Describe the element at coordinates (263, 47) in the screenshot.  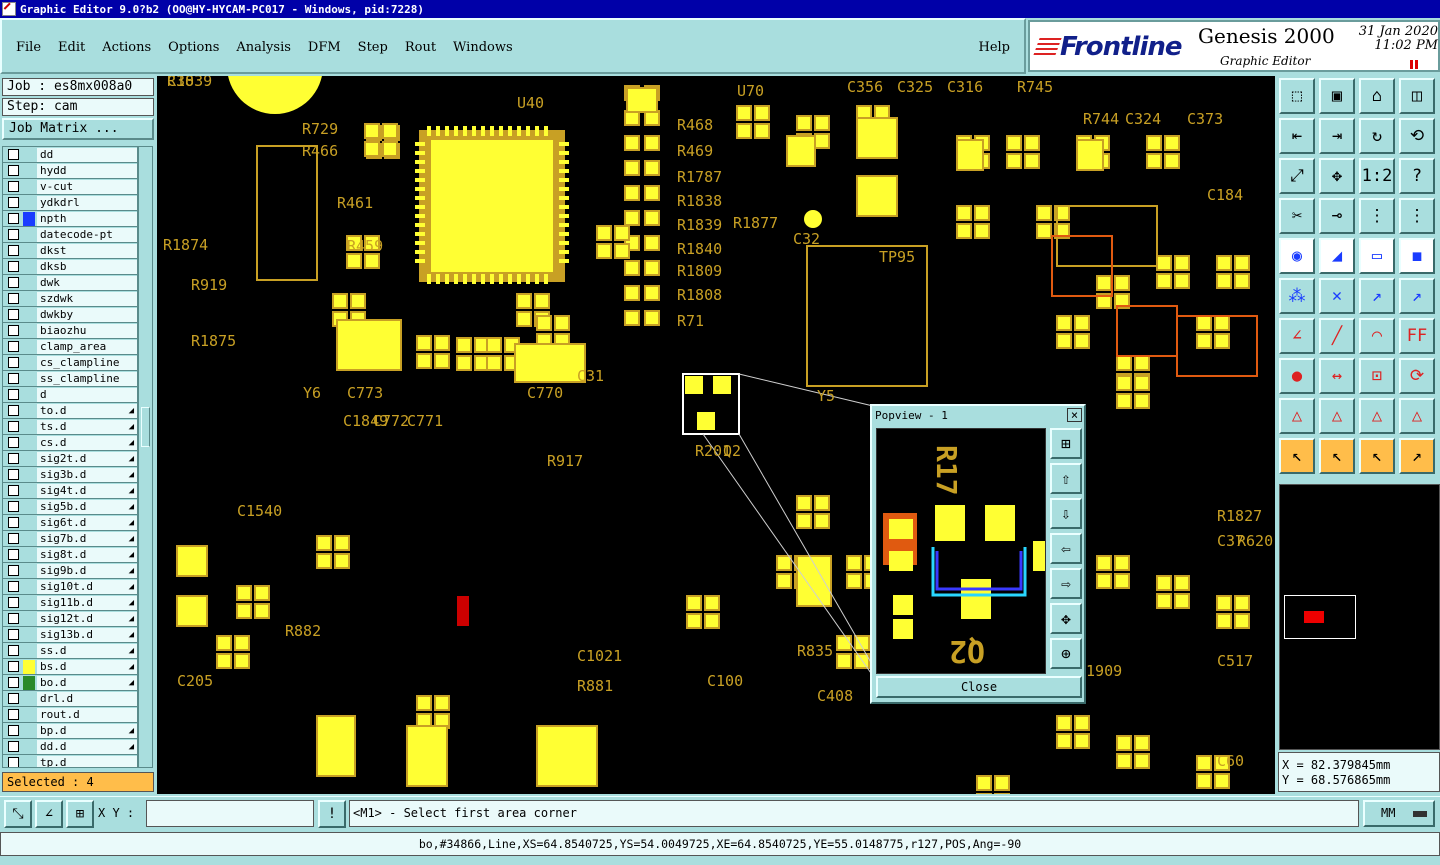
I see `menu-analysis: Analysis` at that location.